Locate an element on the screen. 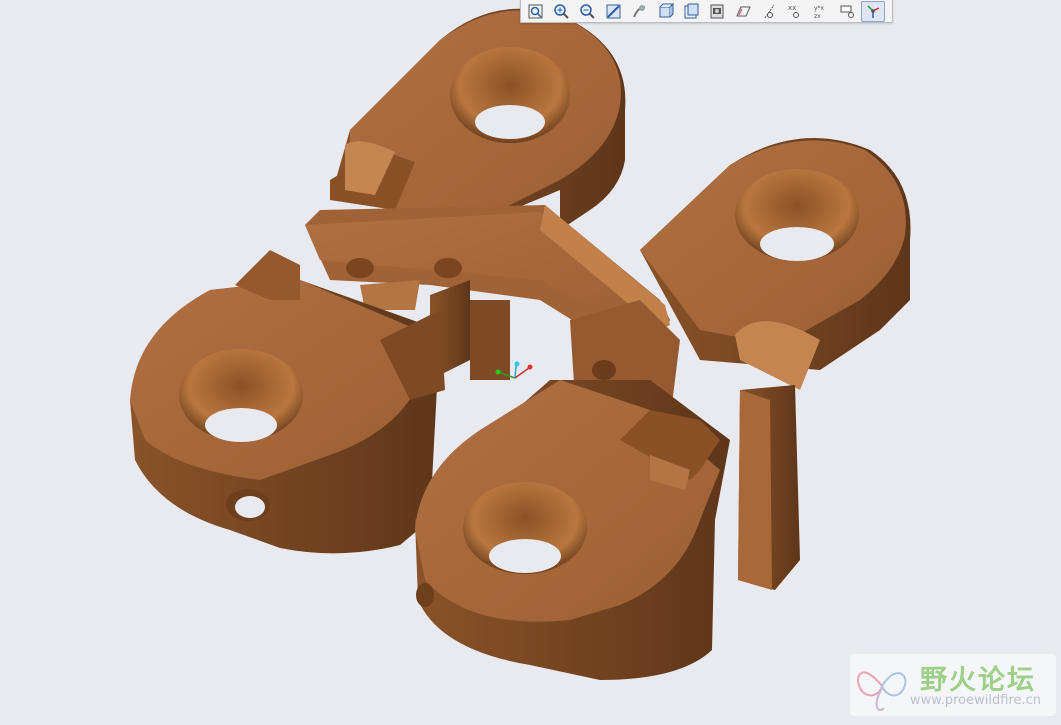  zoom-in-icon is located at coordinates (561, 11).